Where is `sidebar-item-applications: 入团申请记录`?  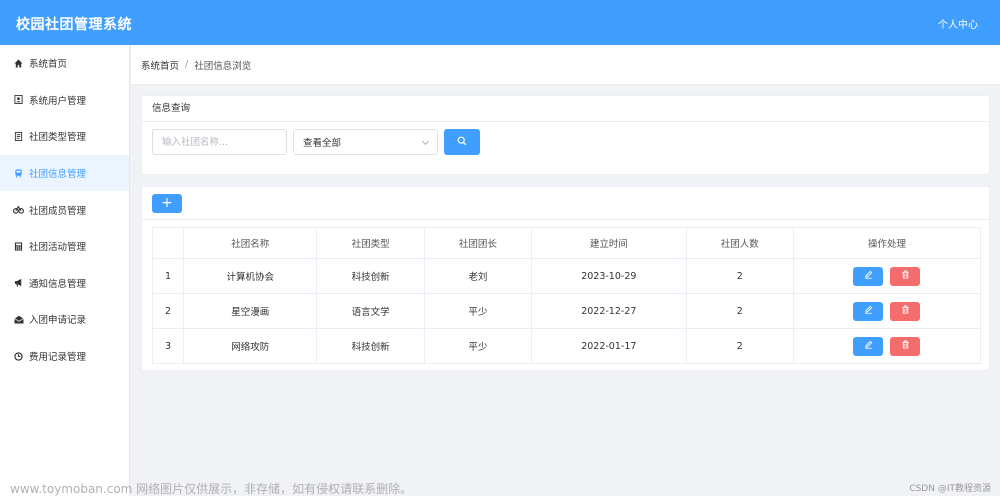 sidebar-item-applications: 入团申请记录 is located at coordinates (64, 319).